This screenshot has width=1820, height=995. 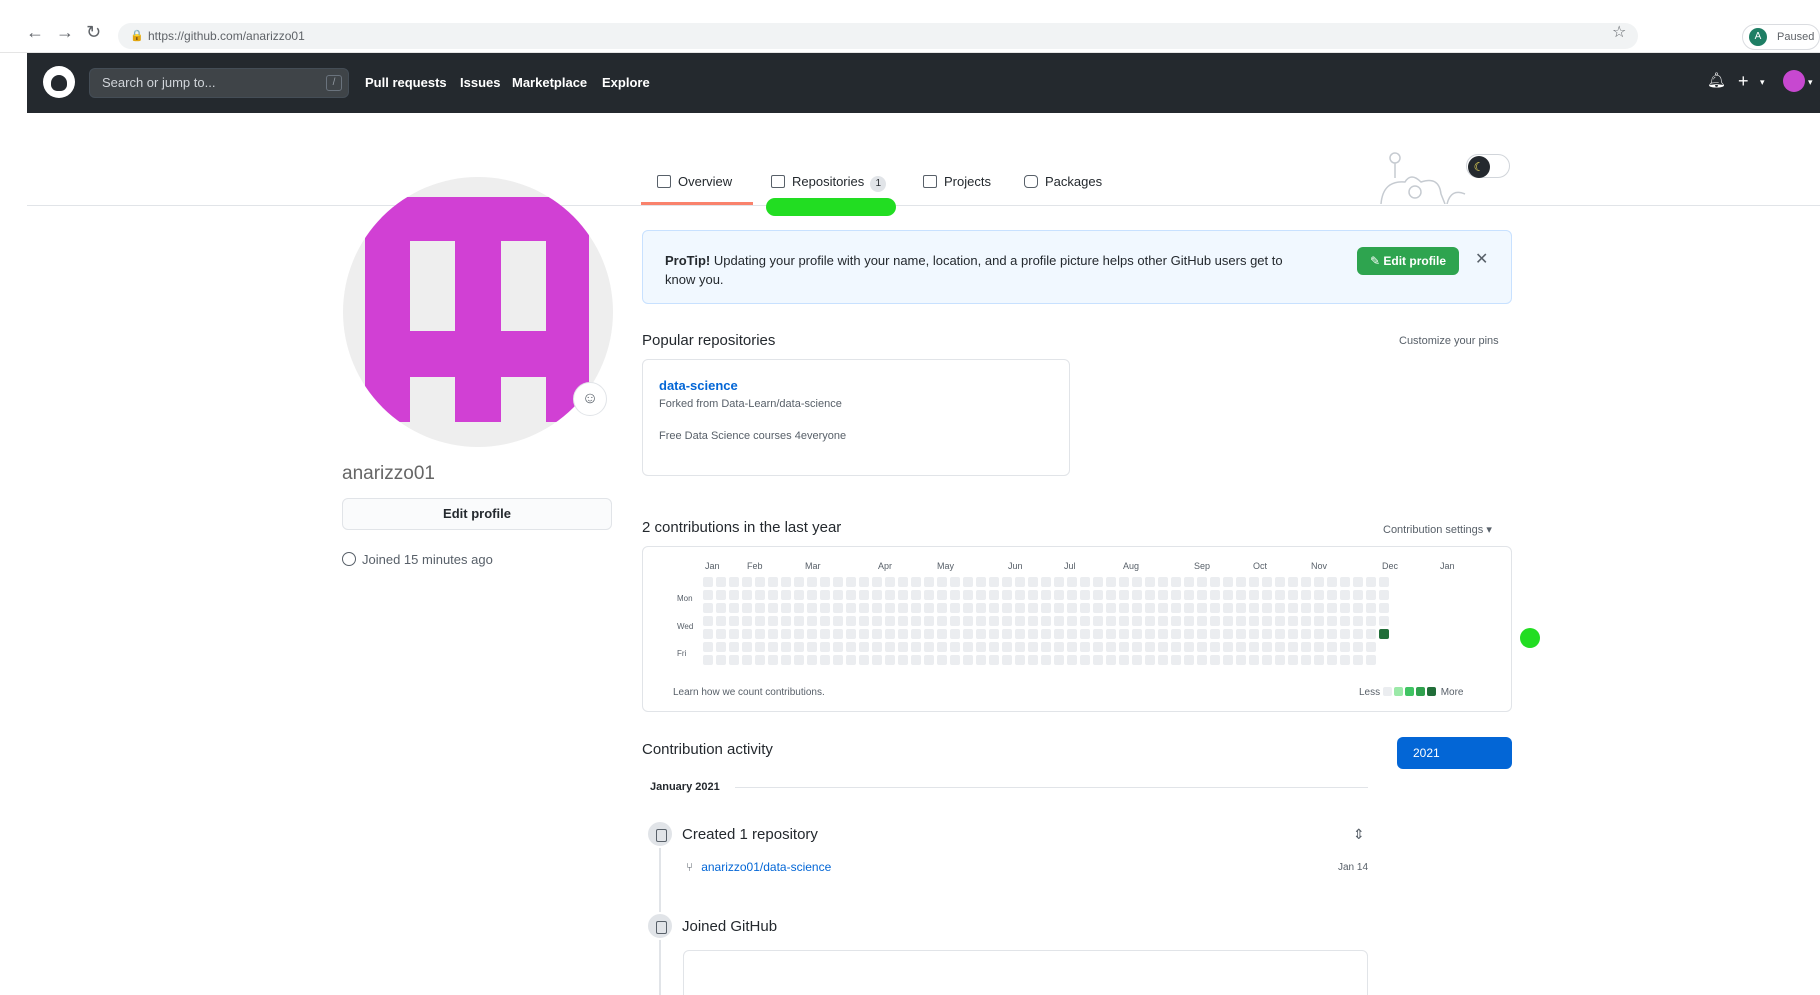 What do you see at coordinates (93, 32) in the screenshot?
I see `reload-icon: ↻` at bounding box center [93, 32].